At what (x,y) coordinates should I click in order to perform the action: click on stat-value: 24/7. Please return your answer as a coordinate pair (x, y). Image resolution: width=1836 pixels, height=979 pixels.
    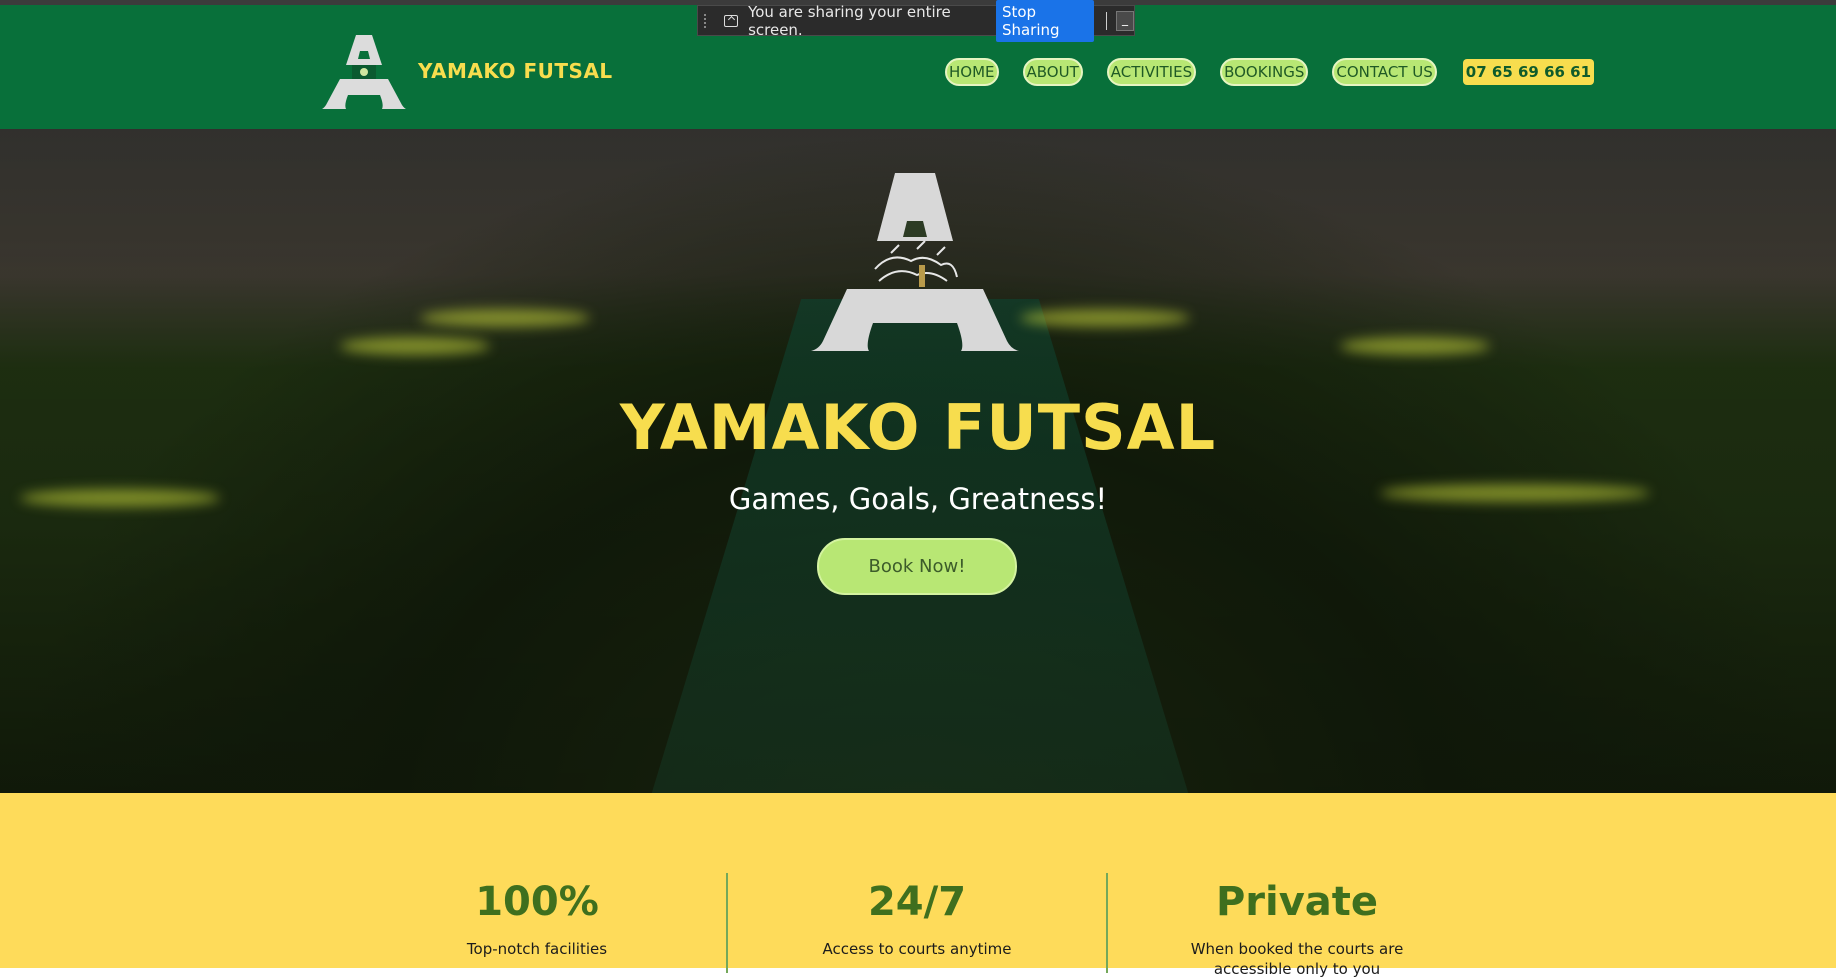
    Looking at the image, I should click on (917, 902).